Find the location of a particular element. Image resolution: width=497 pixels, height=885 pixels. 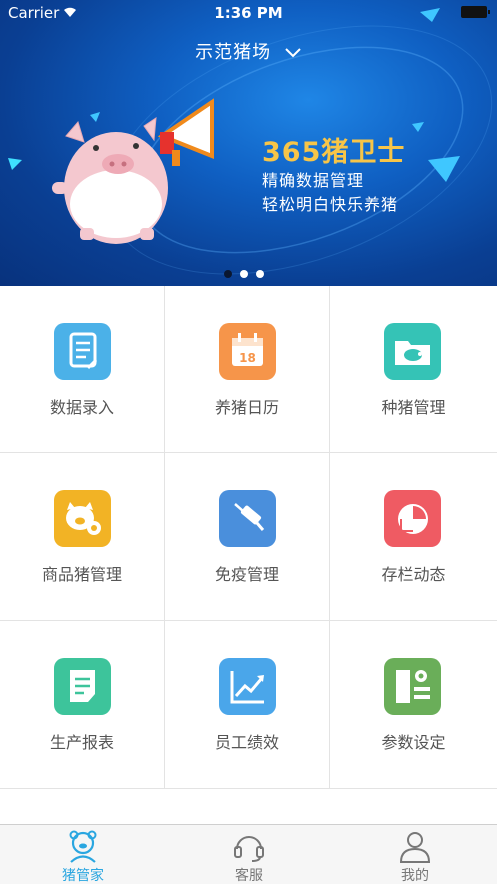

menu-label: 免疫管理 is located at coordinates (246, 574).